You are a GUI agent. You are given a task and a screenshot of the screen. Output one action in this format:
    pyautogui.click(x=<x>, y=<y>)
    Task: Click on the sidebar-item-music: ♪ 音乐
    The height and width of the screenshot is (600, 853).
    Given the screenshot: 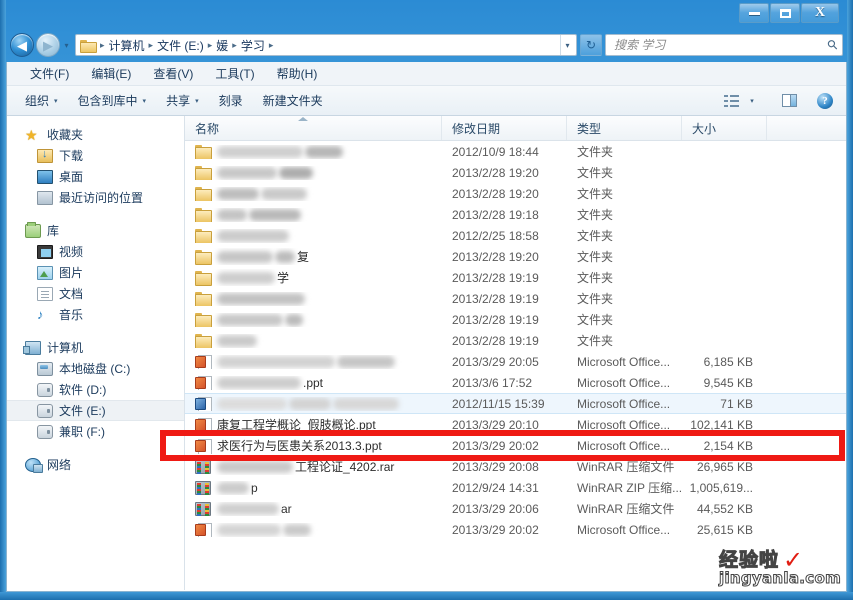 What is the action you would take?
    pyautogui.click(x=95, y=314)
    